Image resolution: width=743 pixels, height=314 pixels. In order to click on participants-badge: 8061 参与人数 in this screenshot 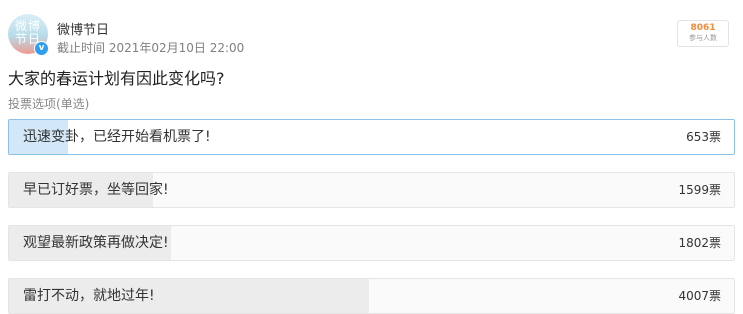, I will do `click(703, 33)`.